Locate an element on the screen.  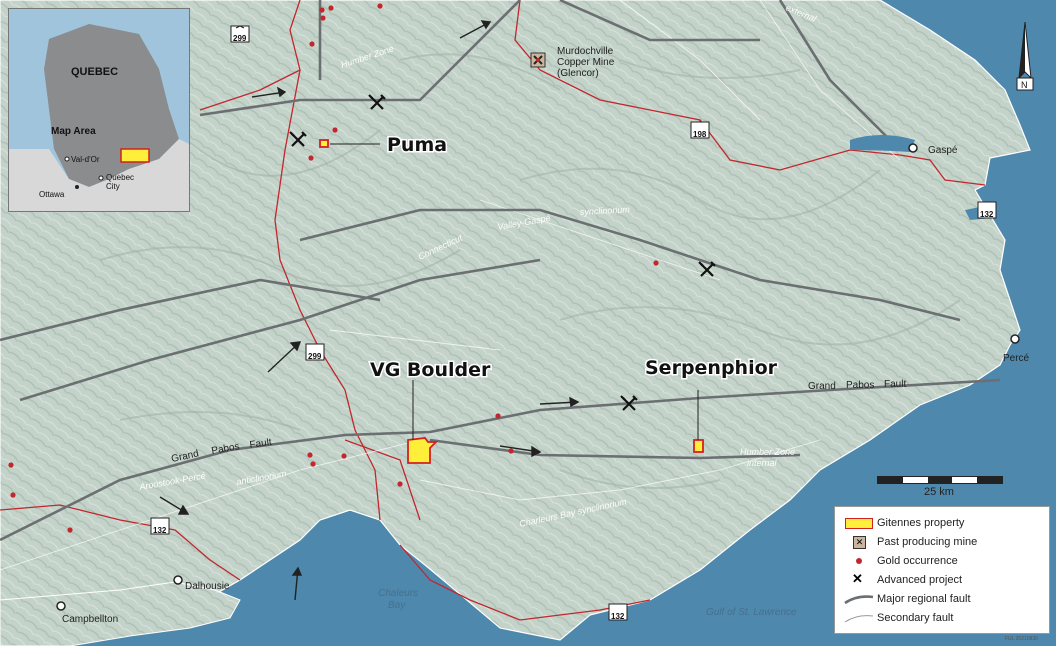
inset-map-area-box is located at coordinates (135, 155).